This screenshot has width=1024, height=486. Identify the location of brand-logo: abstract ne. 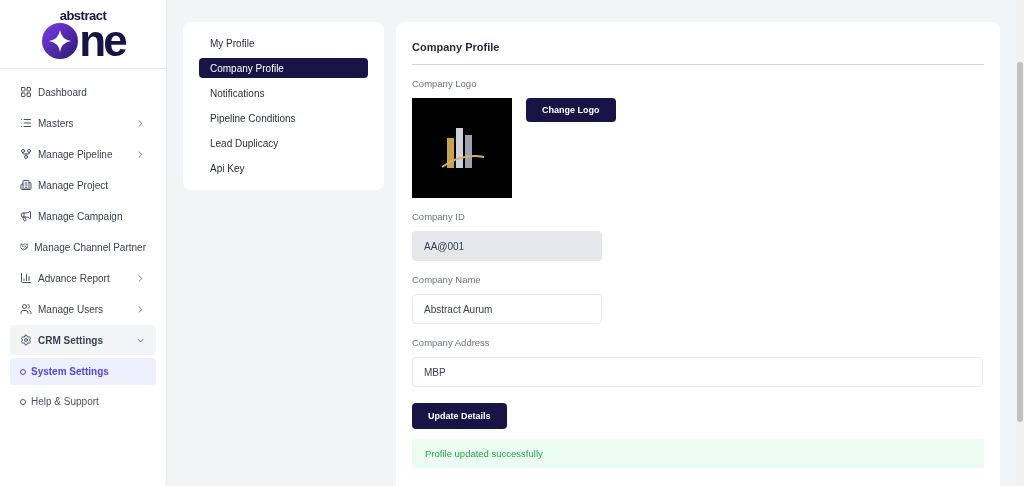
(83, 34).